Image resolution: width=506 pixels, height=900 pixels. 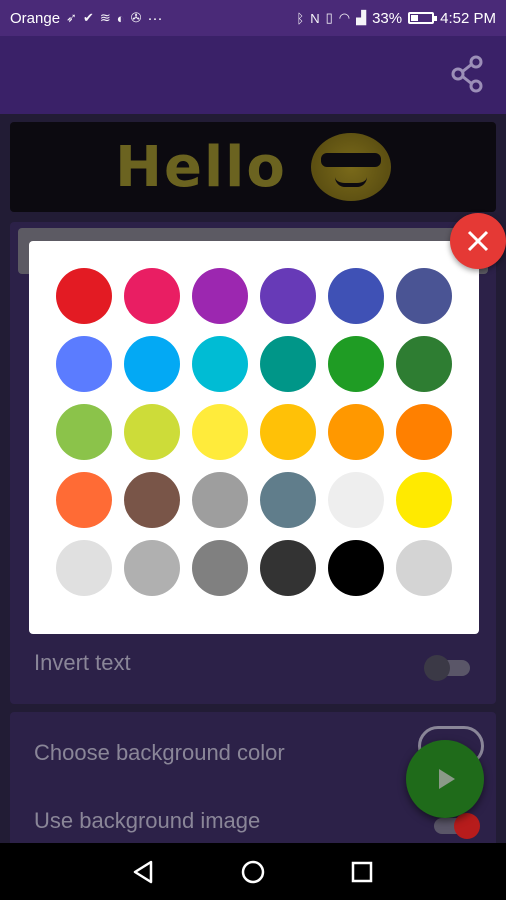 I want to click on status-right: ᛒ N ▯ ◠ ▟ 33% 4:52 PM, so click(x=396, y=18).